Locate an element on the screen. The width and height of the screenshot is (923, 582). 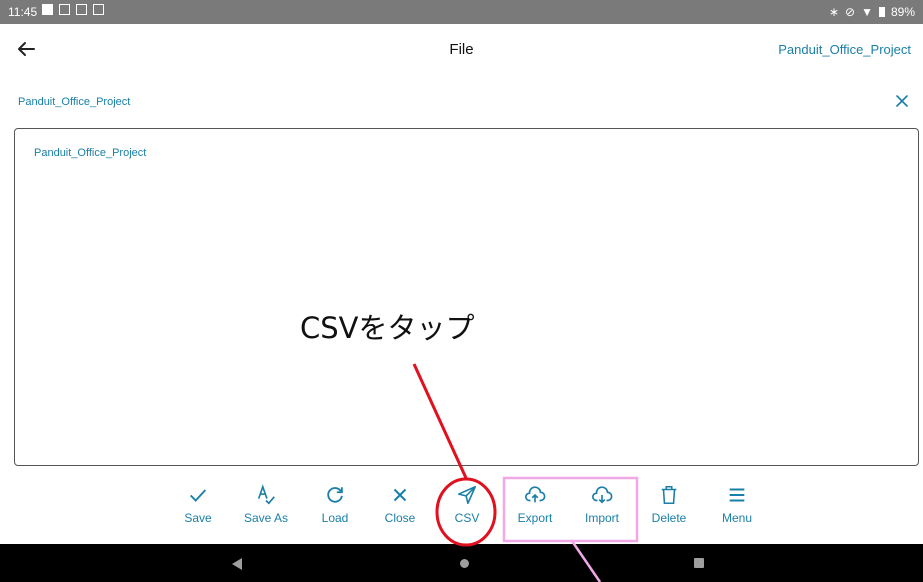
battery-icon is located at coordinates (881, 12).